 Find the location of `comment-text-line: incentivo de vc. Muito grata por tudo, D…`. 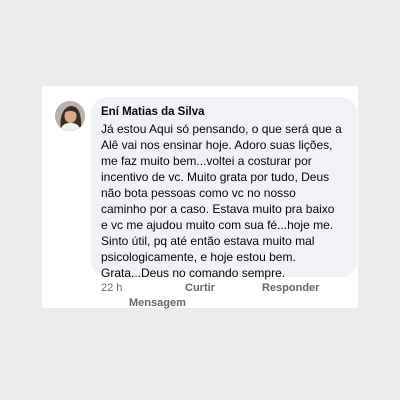

comment-text-line: incentivo de vc. Muito grata por tudo, D… is located at coordinates (215, 177).